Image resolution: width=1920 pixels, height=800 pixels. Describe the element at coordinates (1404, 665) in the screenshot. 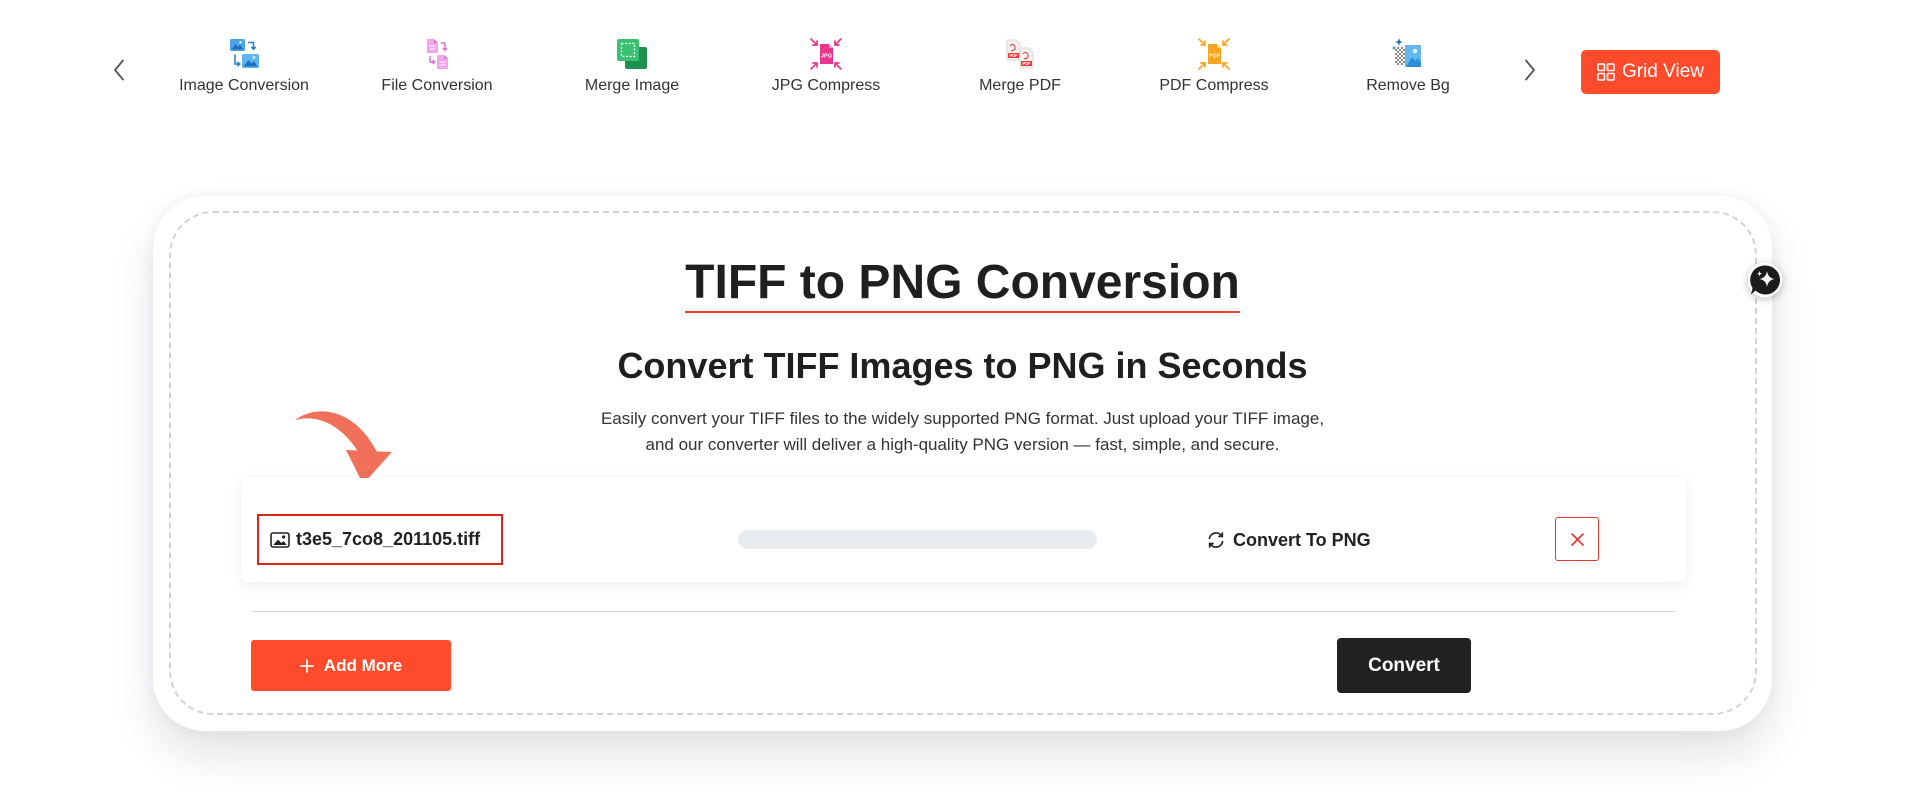

I see `convert-button: Convert` at that location.